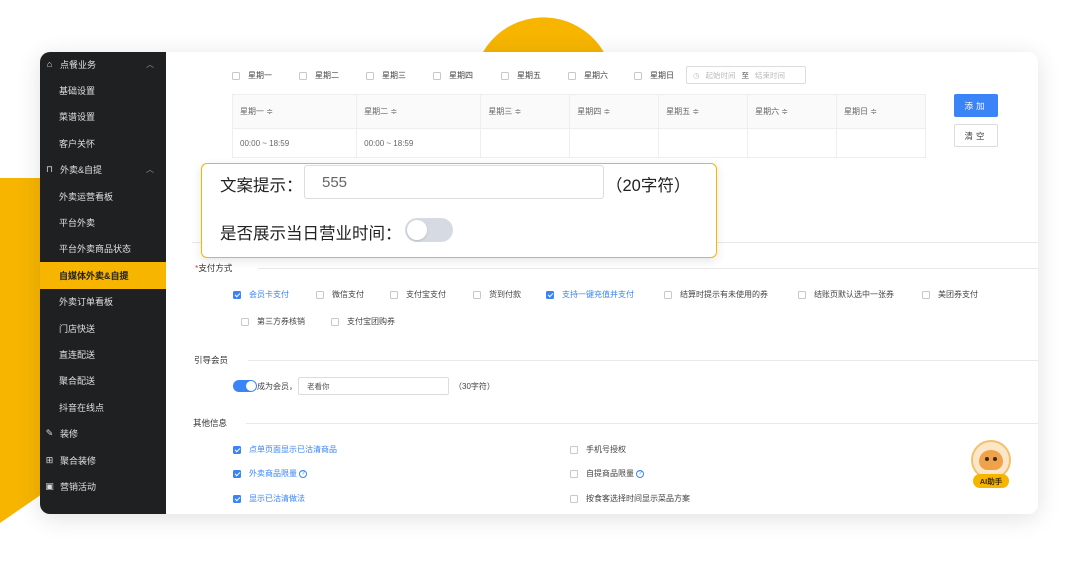  What do you see at coordinates (630, 498) in the screenshot?
I see `checkbox-option: 按食客选择时间显示菜品方案` at bounding box center [630, 498].